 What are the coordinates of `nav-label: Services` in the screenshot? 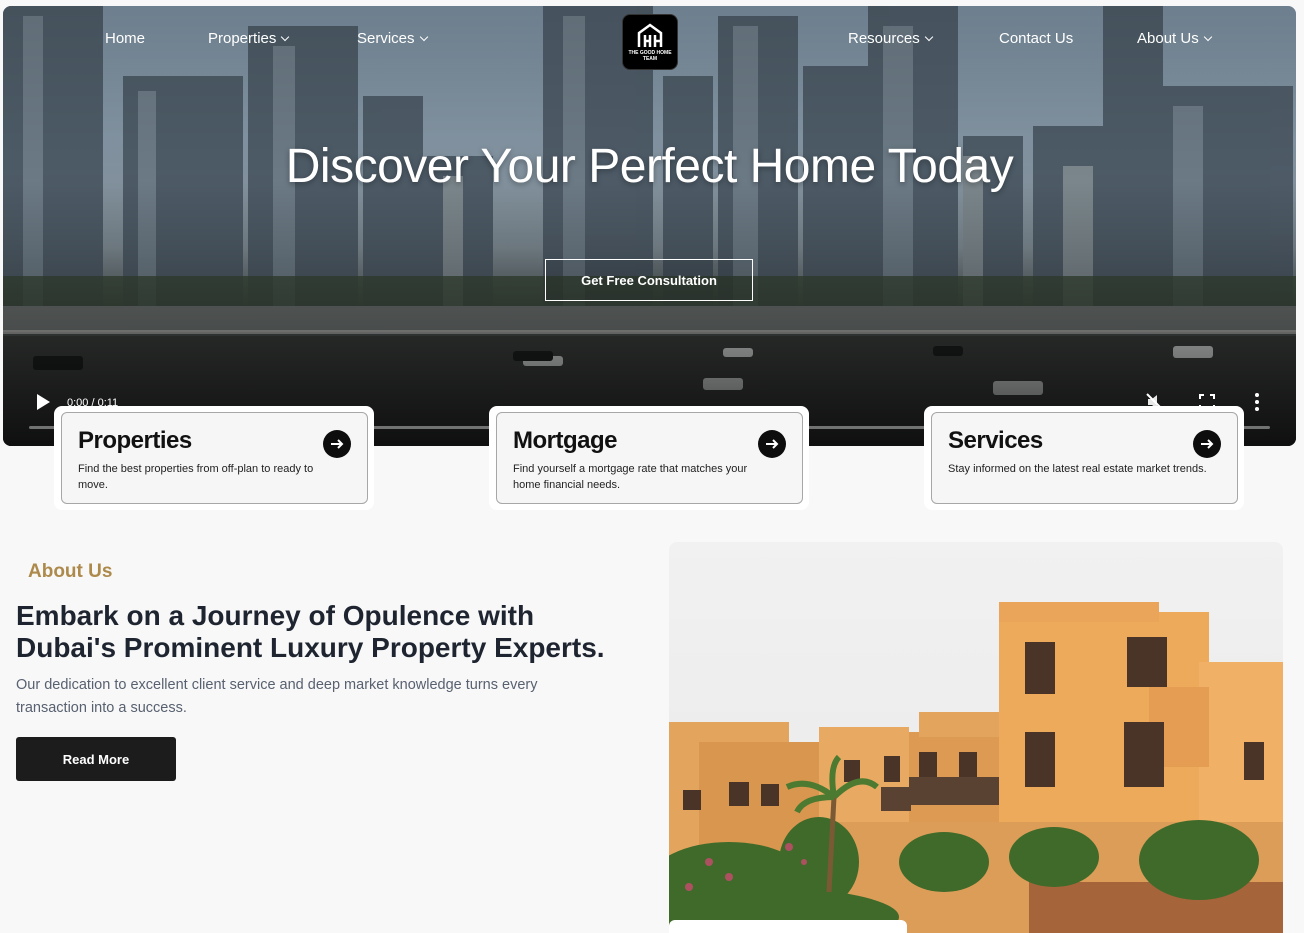 It's located at (386, 38).